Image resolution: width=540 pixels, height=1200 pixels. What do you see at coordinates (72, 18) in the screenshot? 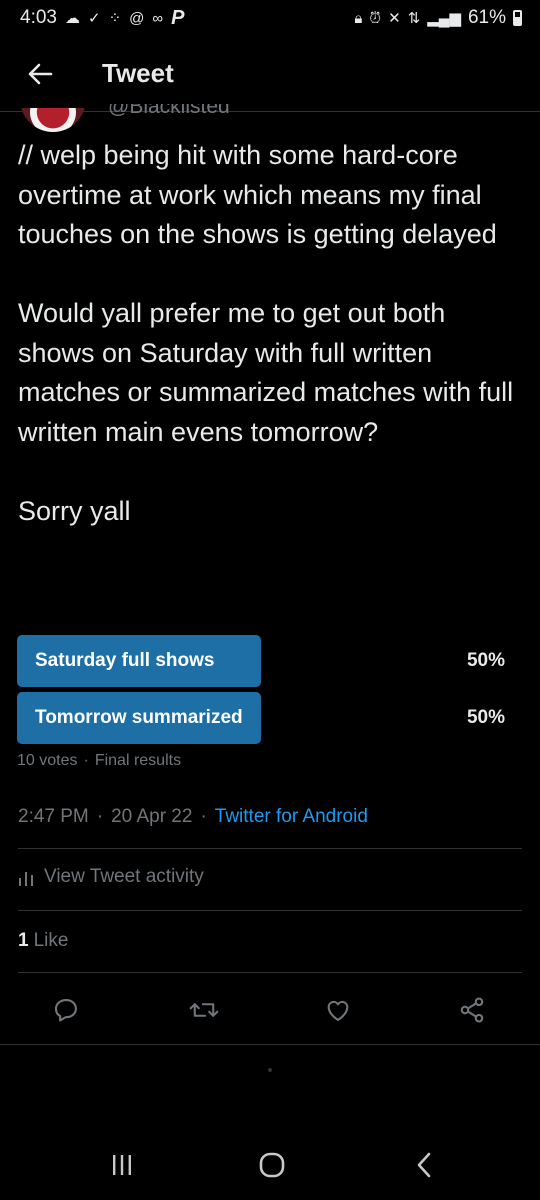
I see `cloud-icon: ☁` at bounding box center [72, 18].